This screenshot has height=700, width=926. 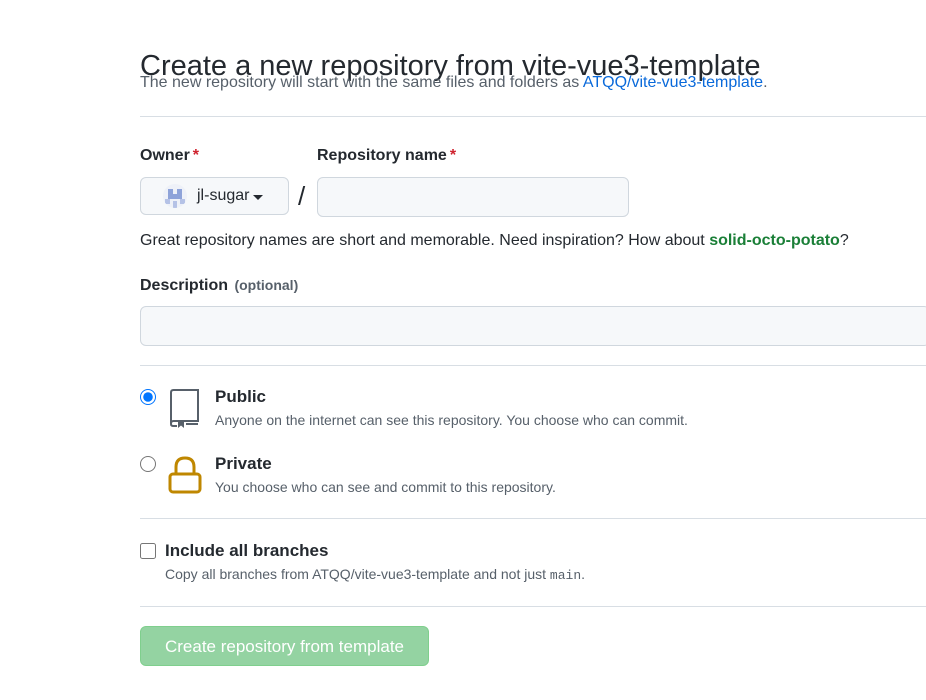 What do you see at coordinates (241, 396) in the screenshot?
I see `public-option-title: Public` at bounding box center [241, 396].